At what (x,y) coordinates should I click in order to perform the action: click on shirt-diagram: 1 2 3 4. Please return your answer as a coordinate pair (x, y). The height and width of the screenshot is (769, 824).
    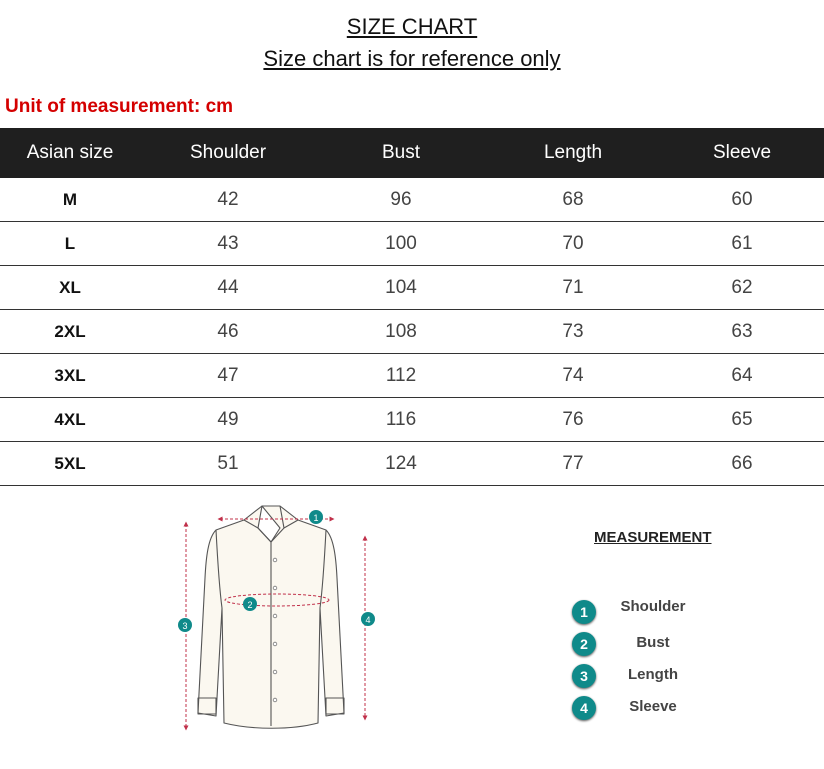
    Looking at the image, I should click on (276, 618).